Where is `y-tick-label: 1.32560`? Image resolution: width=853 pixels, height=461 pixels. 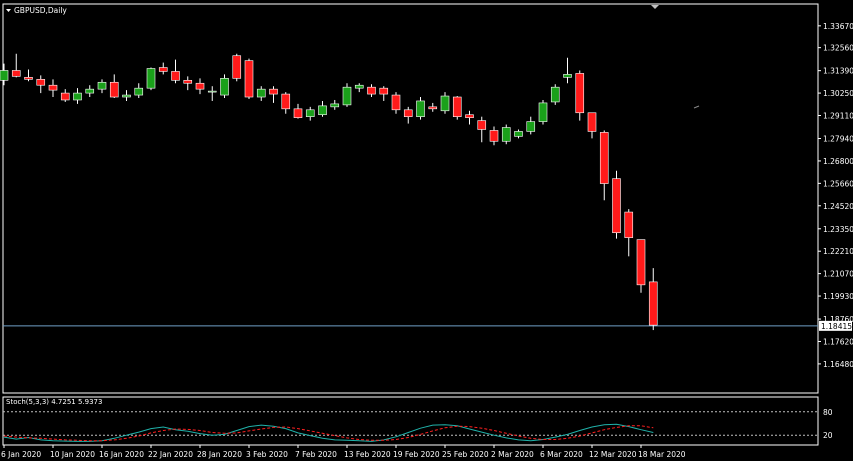 y-tick-label: 1.32560 is located at coordinates (838, 48).